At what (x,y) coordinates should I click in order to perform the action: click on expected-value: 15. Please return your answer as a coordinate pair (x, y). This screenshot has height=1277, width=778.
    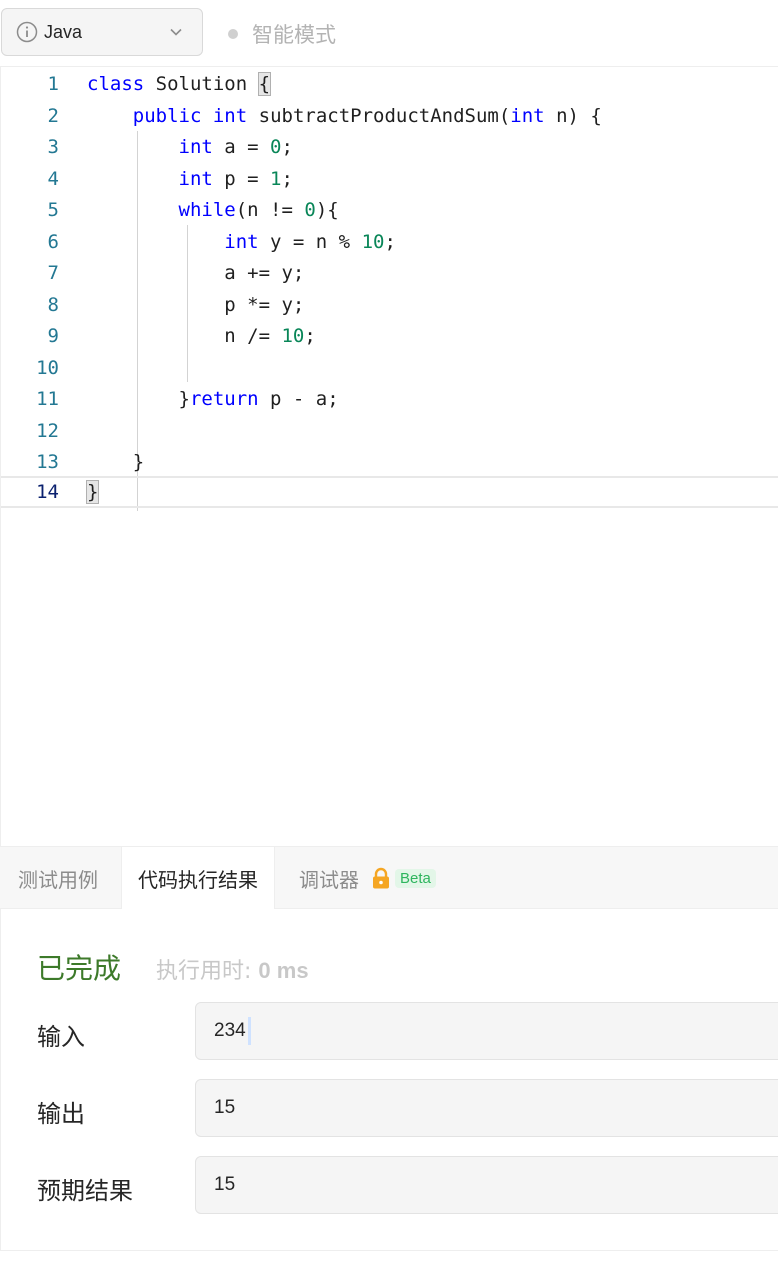
    Looking at the image, I should click on (225, 1184).